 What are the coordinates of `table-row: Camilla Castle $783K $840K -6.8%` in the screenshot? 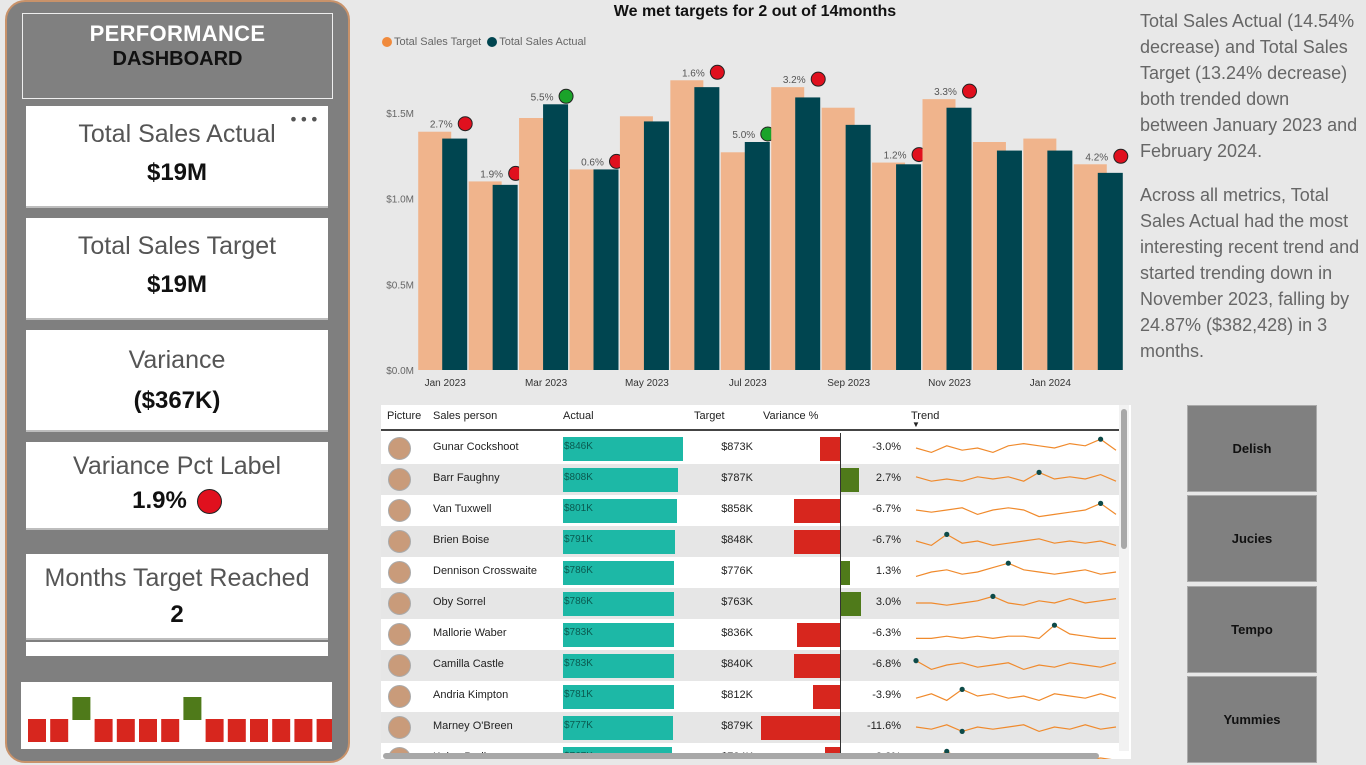 It's located at (751, 665).